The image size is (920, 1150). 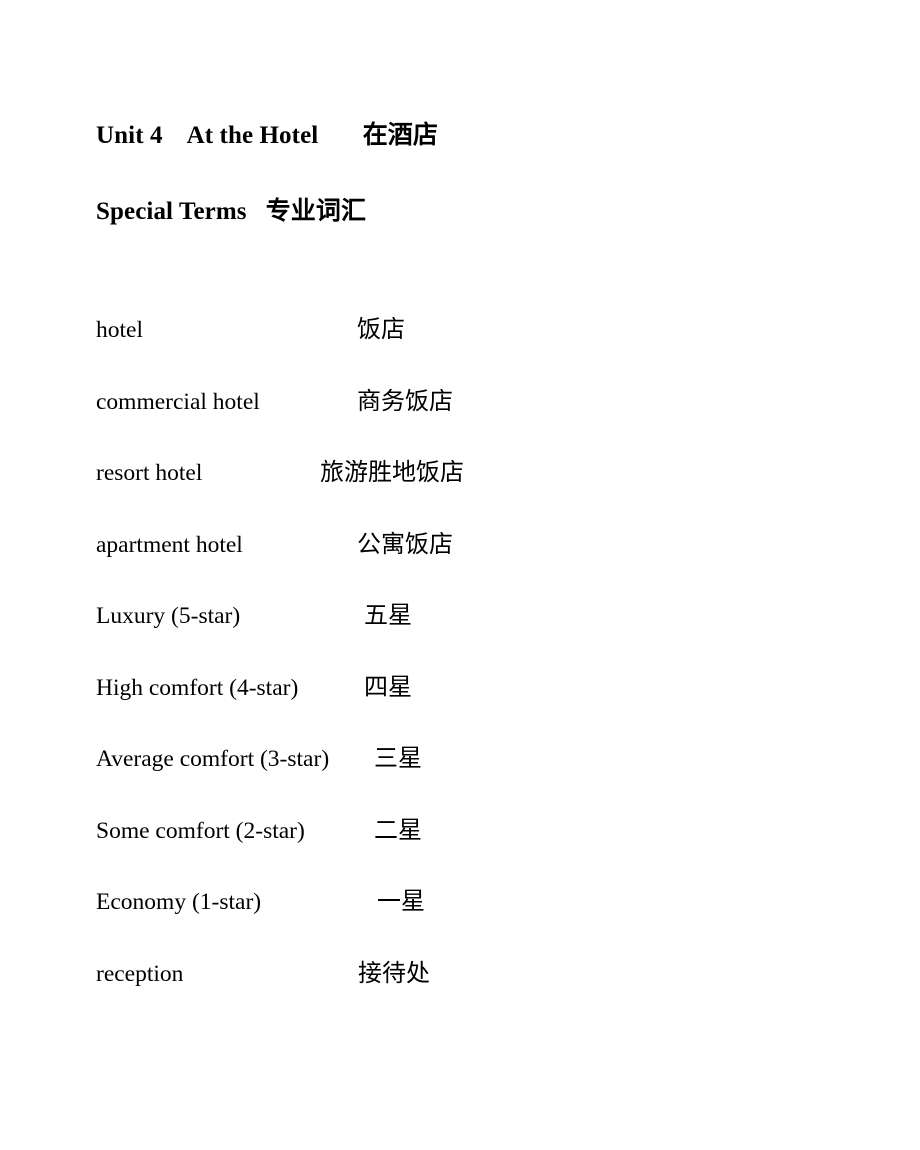 I want to click on vocabulary-term-english: Average comfort (3-star), so click(x=213, y=759).